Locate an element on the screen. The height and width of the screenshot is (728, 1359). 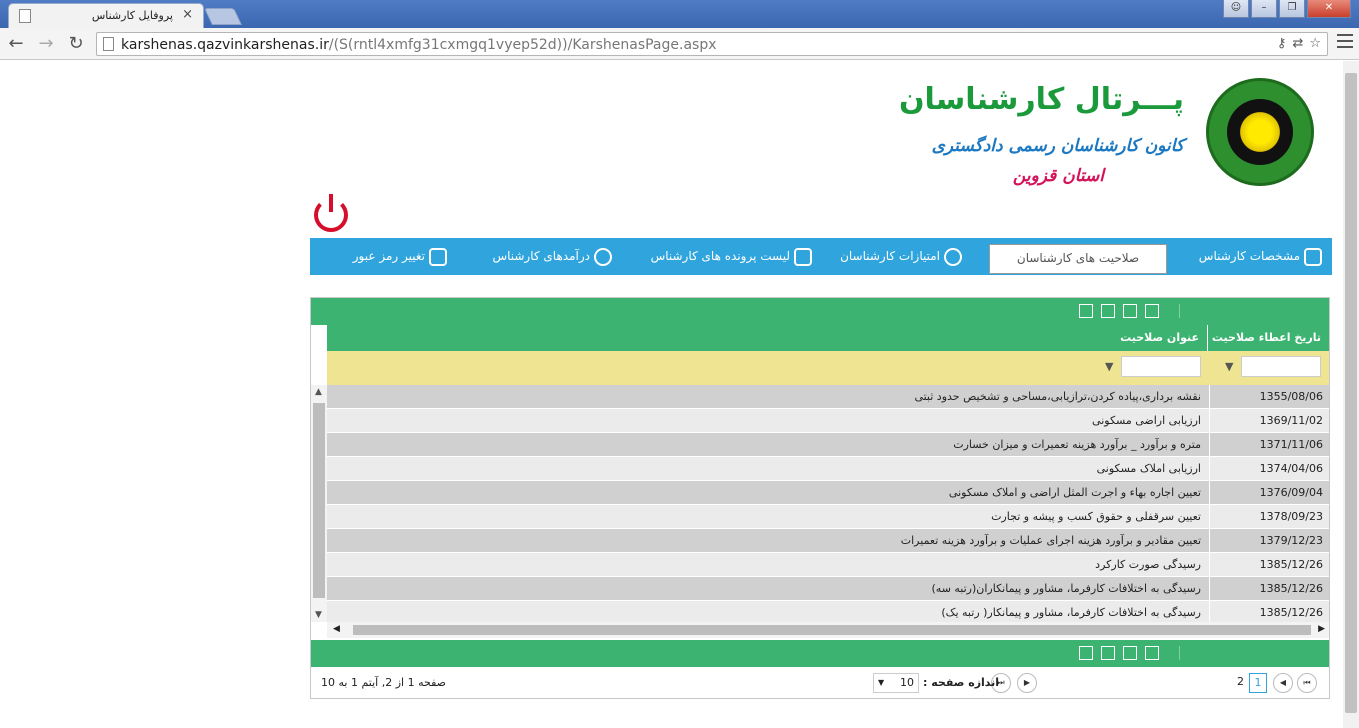
user-icon: ☺ is located at coordinates (1236, 9).